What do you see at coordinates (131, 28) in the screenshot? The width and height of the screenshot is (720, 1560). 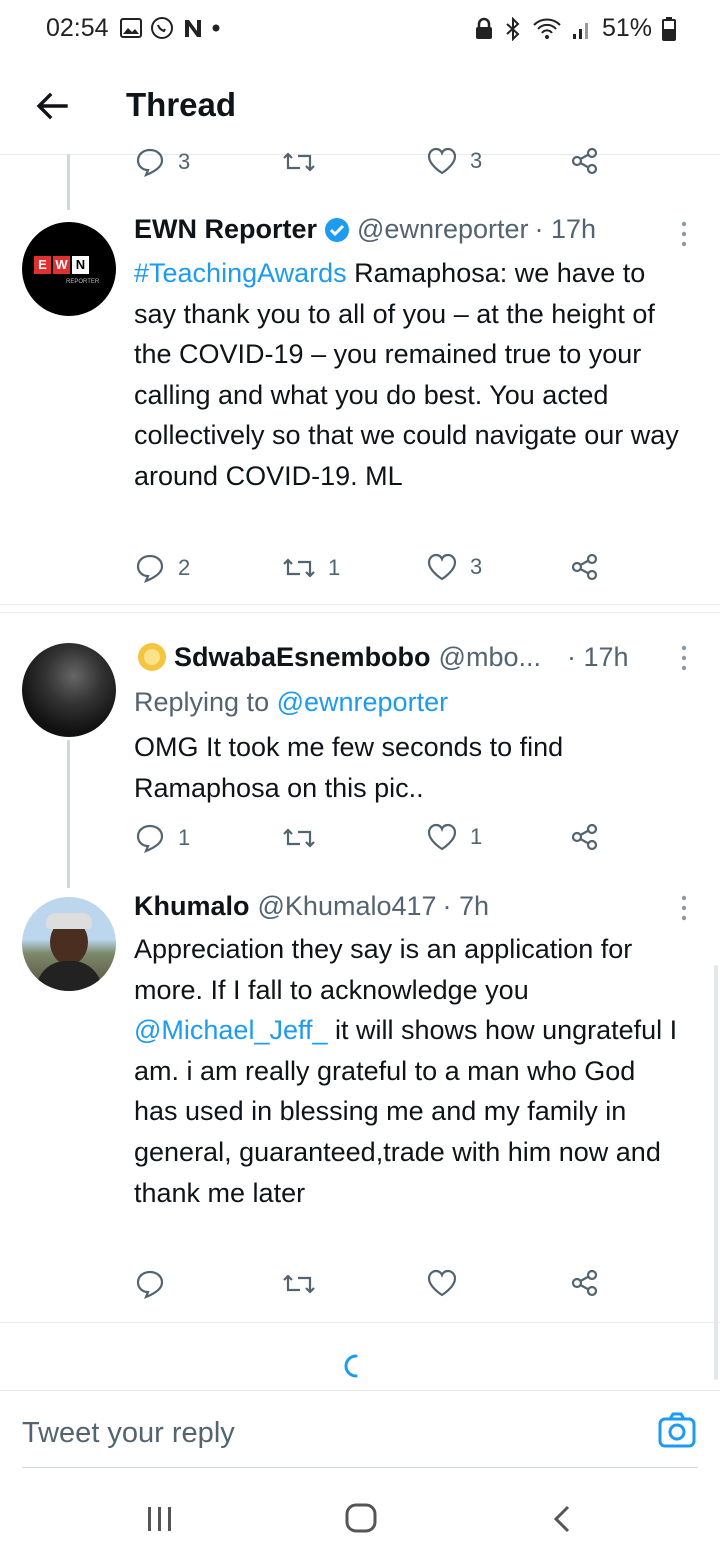 I see `gallery-icon` at bounding box center [131, 28].